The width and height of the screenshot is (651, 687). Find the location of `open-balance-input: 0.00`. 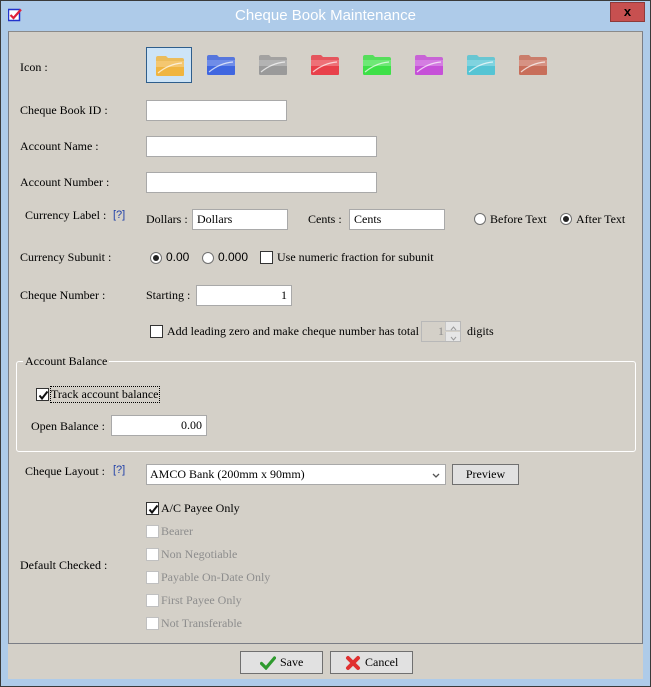

open-balance-input: 0.00 is located at coordinates (159, 425).